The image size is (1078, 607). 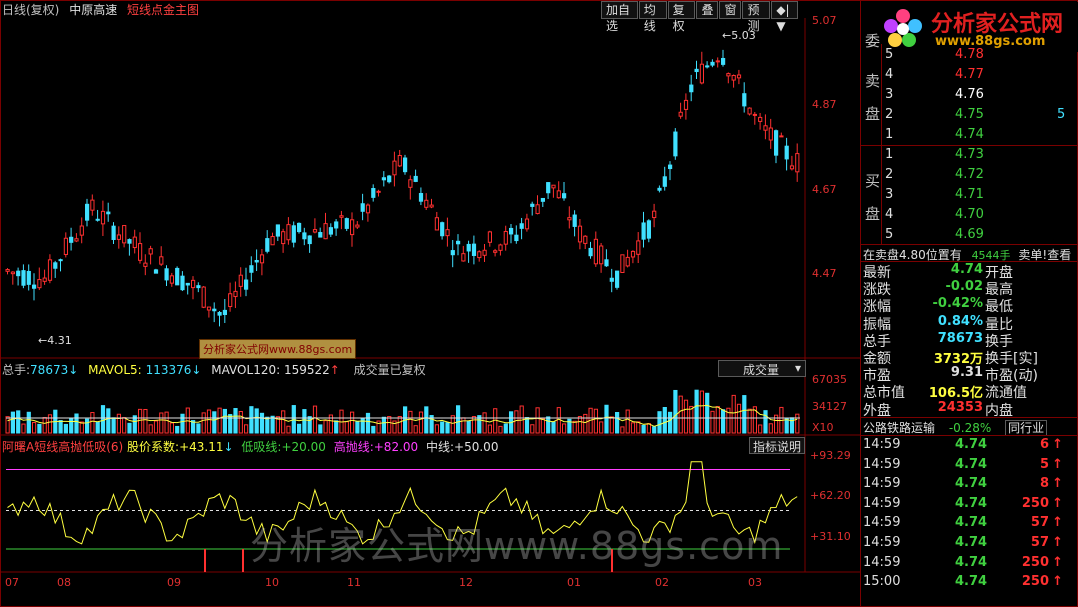 What do you see at coordinates (174, 582) in the screenshot?
I see `x-tick-09: 09` at bounding box center [174, 582].